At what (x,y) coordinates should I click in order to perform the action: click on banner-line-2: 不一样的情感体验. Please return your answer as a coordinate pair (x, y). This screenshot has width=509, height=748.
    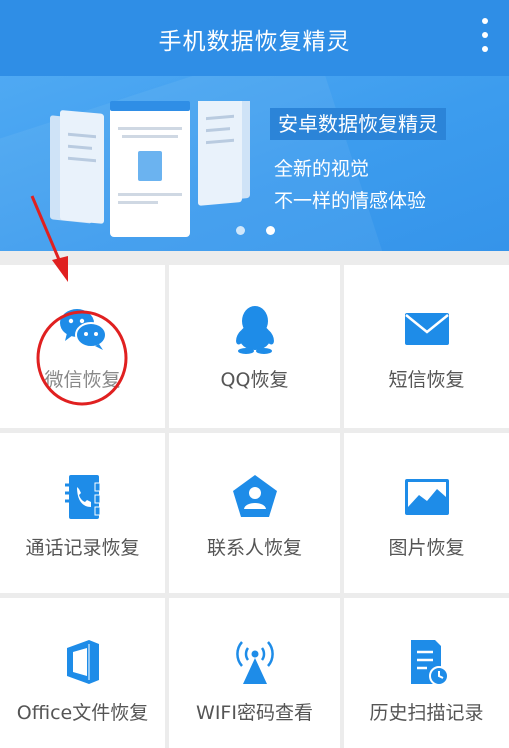
    Looking at the image, I should click on (350, 201).